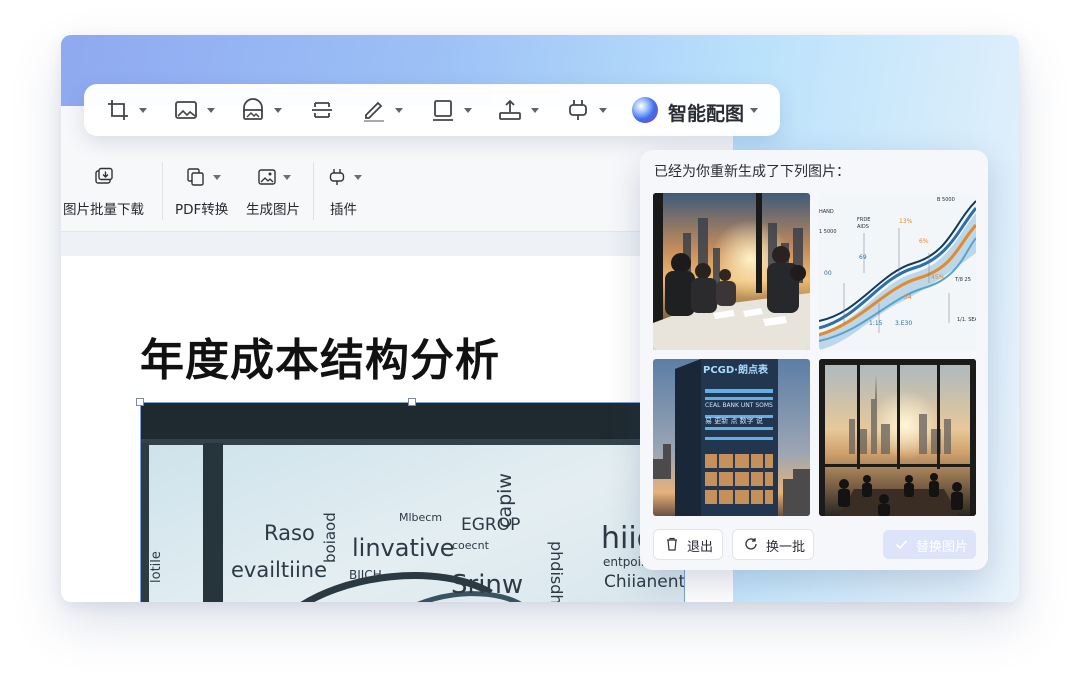  What do you see at coordinates (734, 420) in the screenshot?
I see `tower-sign-text: 易 更新 点 数字 说` at bounding box center [734, 420].